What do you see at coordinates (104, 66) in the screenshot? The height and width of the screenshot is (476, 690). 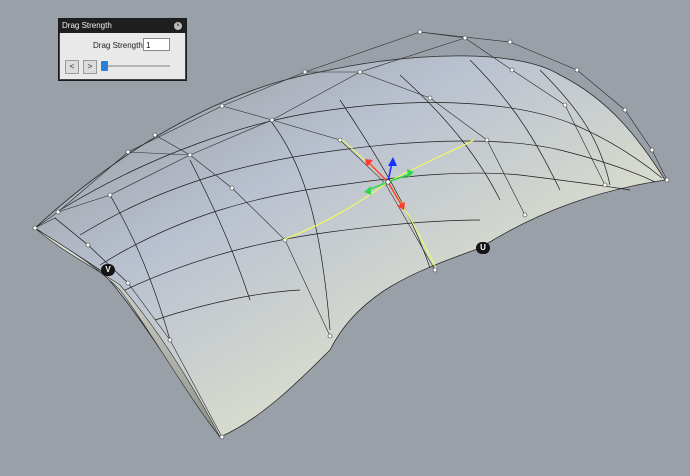 I see `slider-thumb` at bounding box center [104, 66].